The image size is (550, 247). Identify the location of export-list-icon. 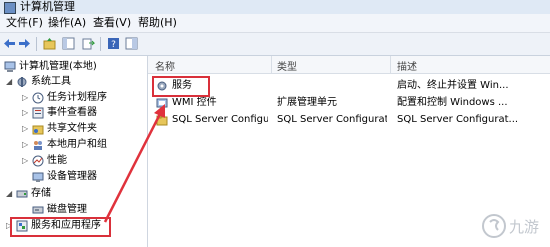
(88, 43).